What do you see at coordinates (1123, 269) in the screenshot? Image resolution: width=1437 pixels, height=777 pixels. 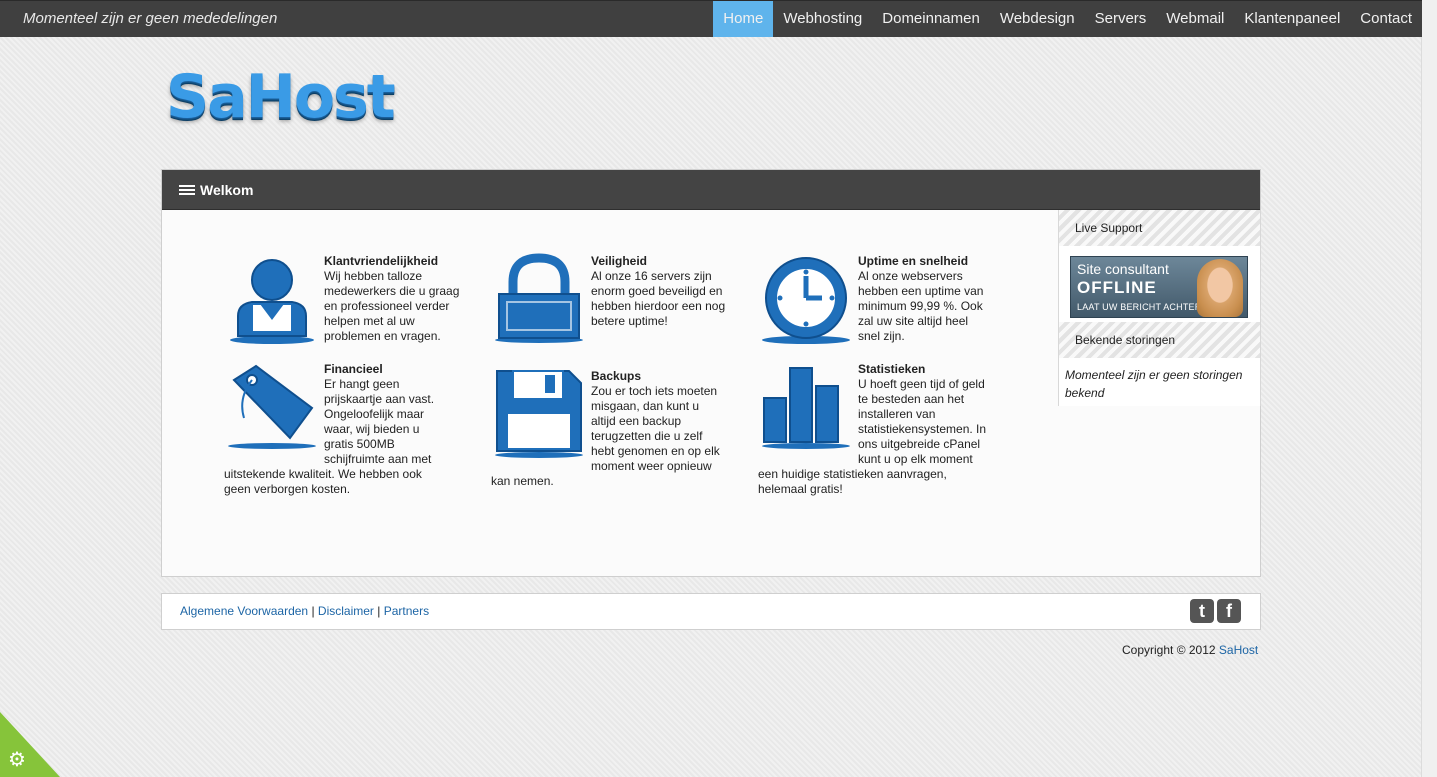 I see `banner-line1: Site consultant` at bounding box center [1123, 269].